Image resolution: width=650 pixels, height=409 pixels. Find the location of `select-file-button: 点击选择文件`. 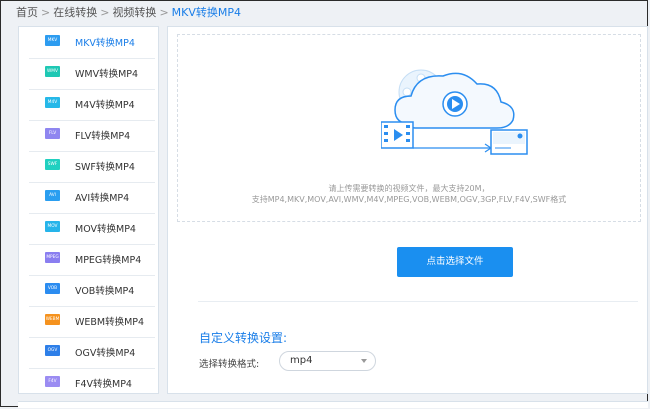

select-file-button: 点击选择文件 is located at coordinates (455, 262).